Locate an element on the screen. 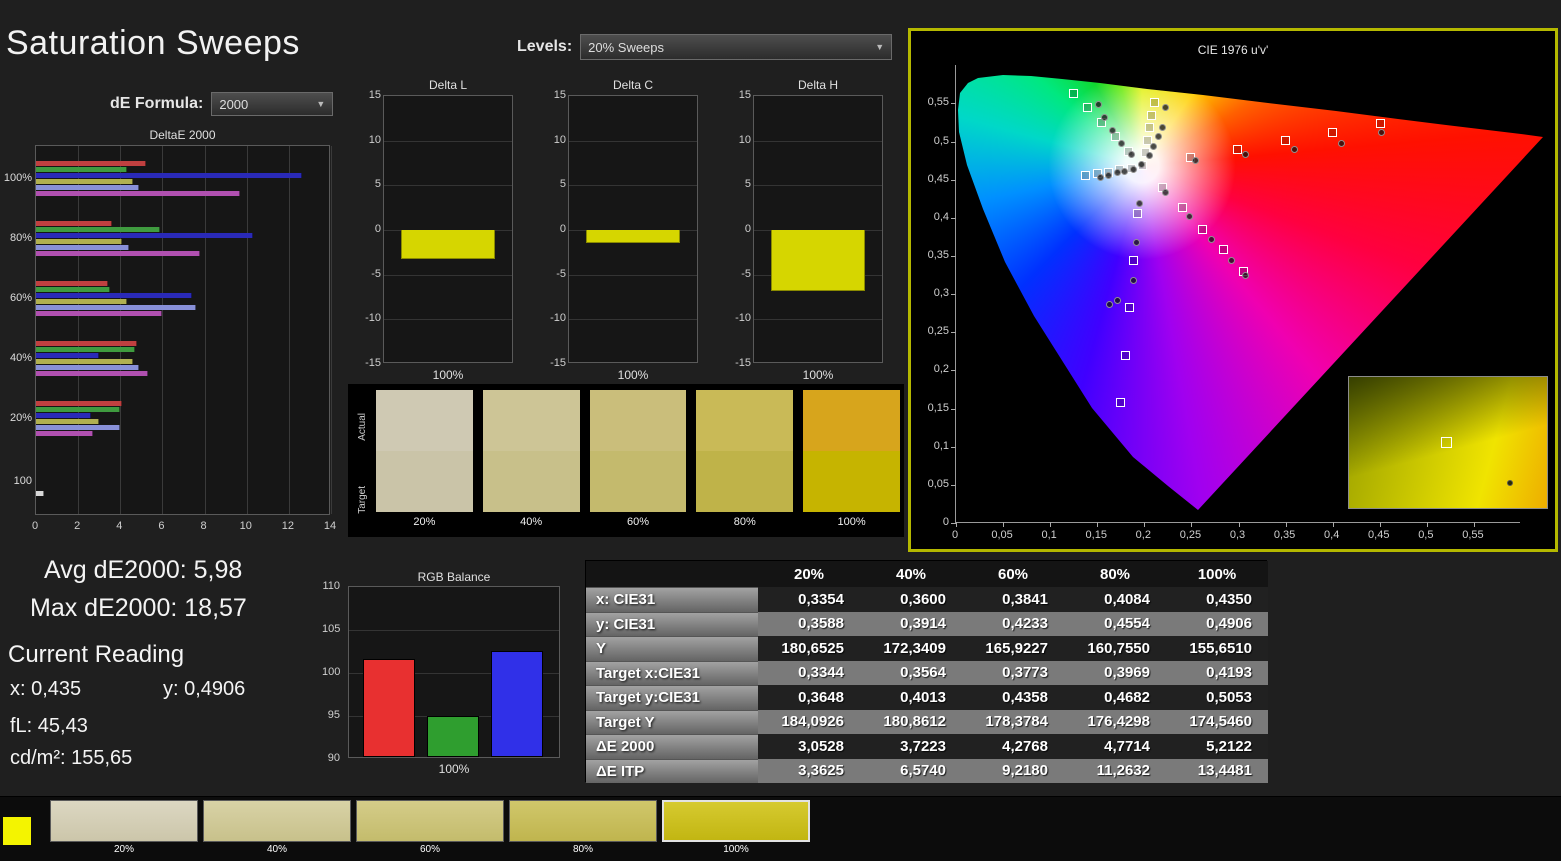 The height and width of the screenshot is (861, 1561). axis-tick-label: 0,2 is located at coordinates (1143, 535).